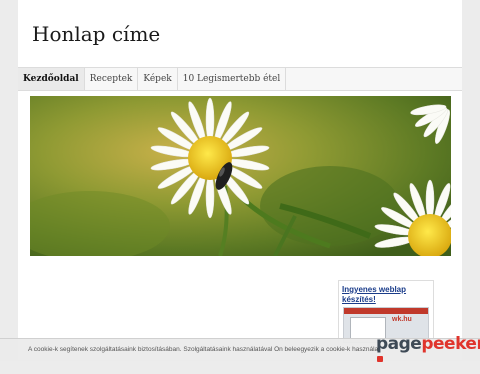 The height and width of the screenshot is (374, 480). Describe the element at coordinates (387, 295) in the screenshot. I see `ad-title-link: Ingyenes weblap készítés!` at that location.